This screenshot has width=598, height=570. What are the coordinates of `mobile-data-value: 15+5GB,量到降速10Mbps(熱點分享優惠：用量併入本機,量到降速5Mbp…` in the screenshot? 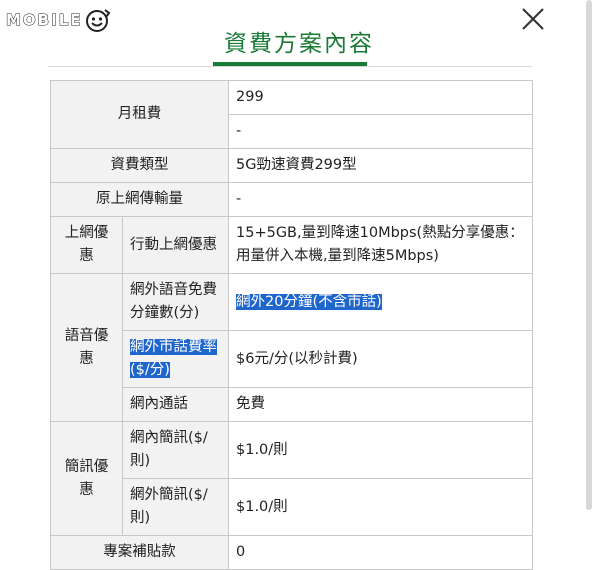 It's located at (380, 245).